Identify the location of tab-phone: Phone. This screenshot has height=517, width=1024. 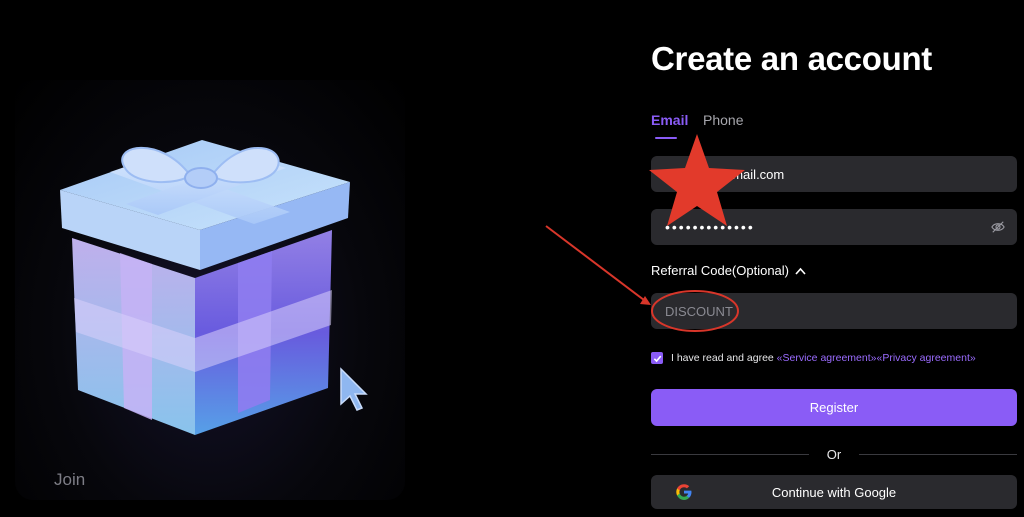
(723, 120).